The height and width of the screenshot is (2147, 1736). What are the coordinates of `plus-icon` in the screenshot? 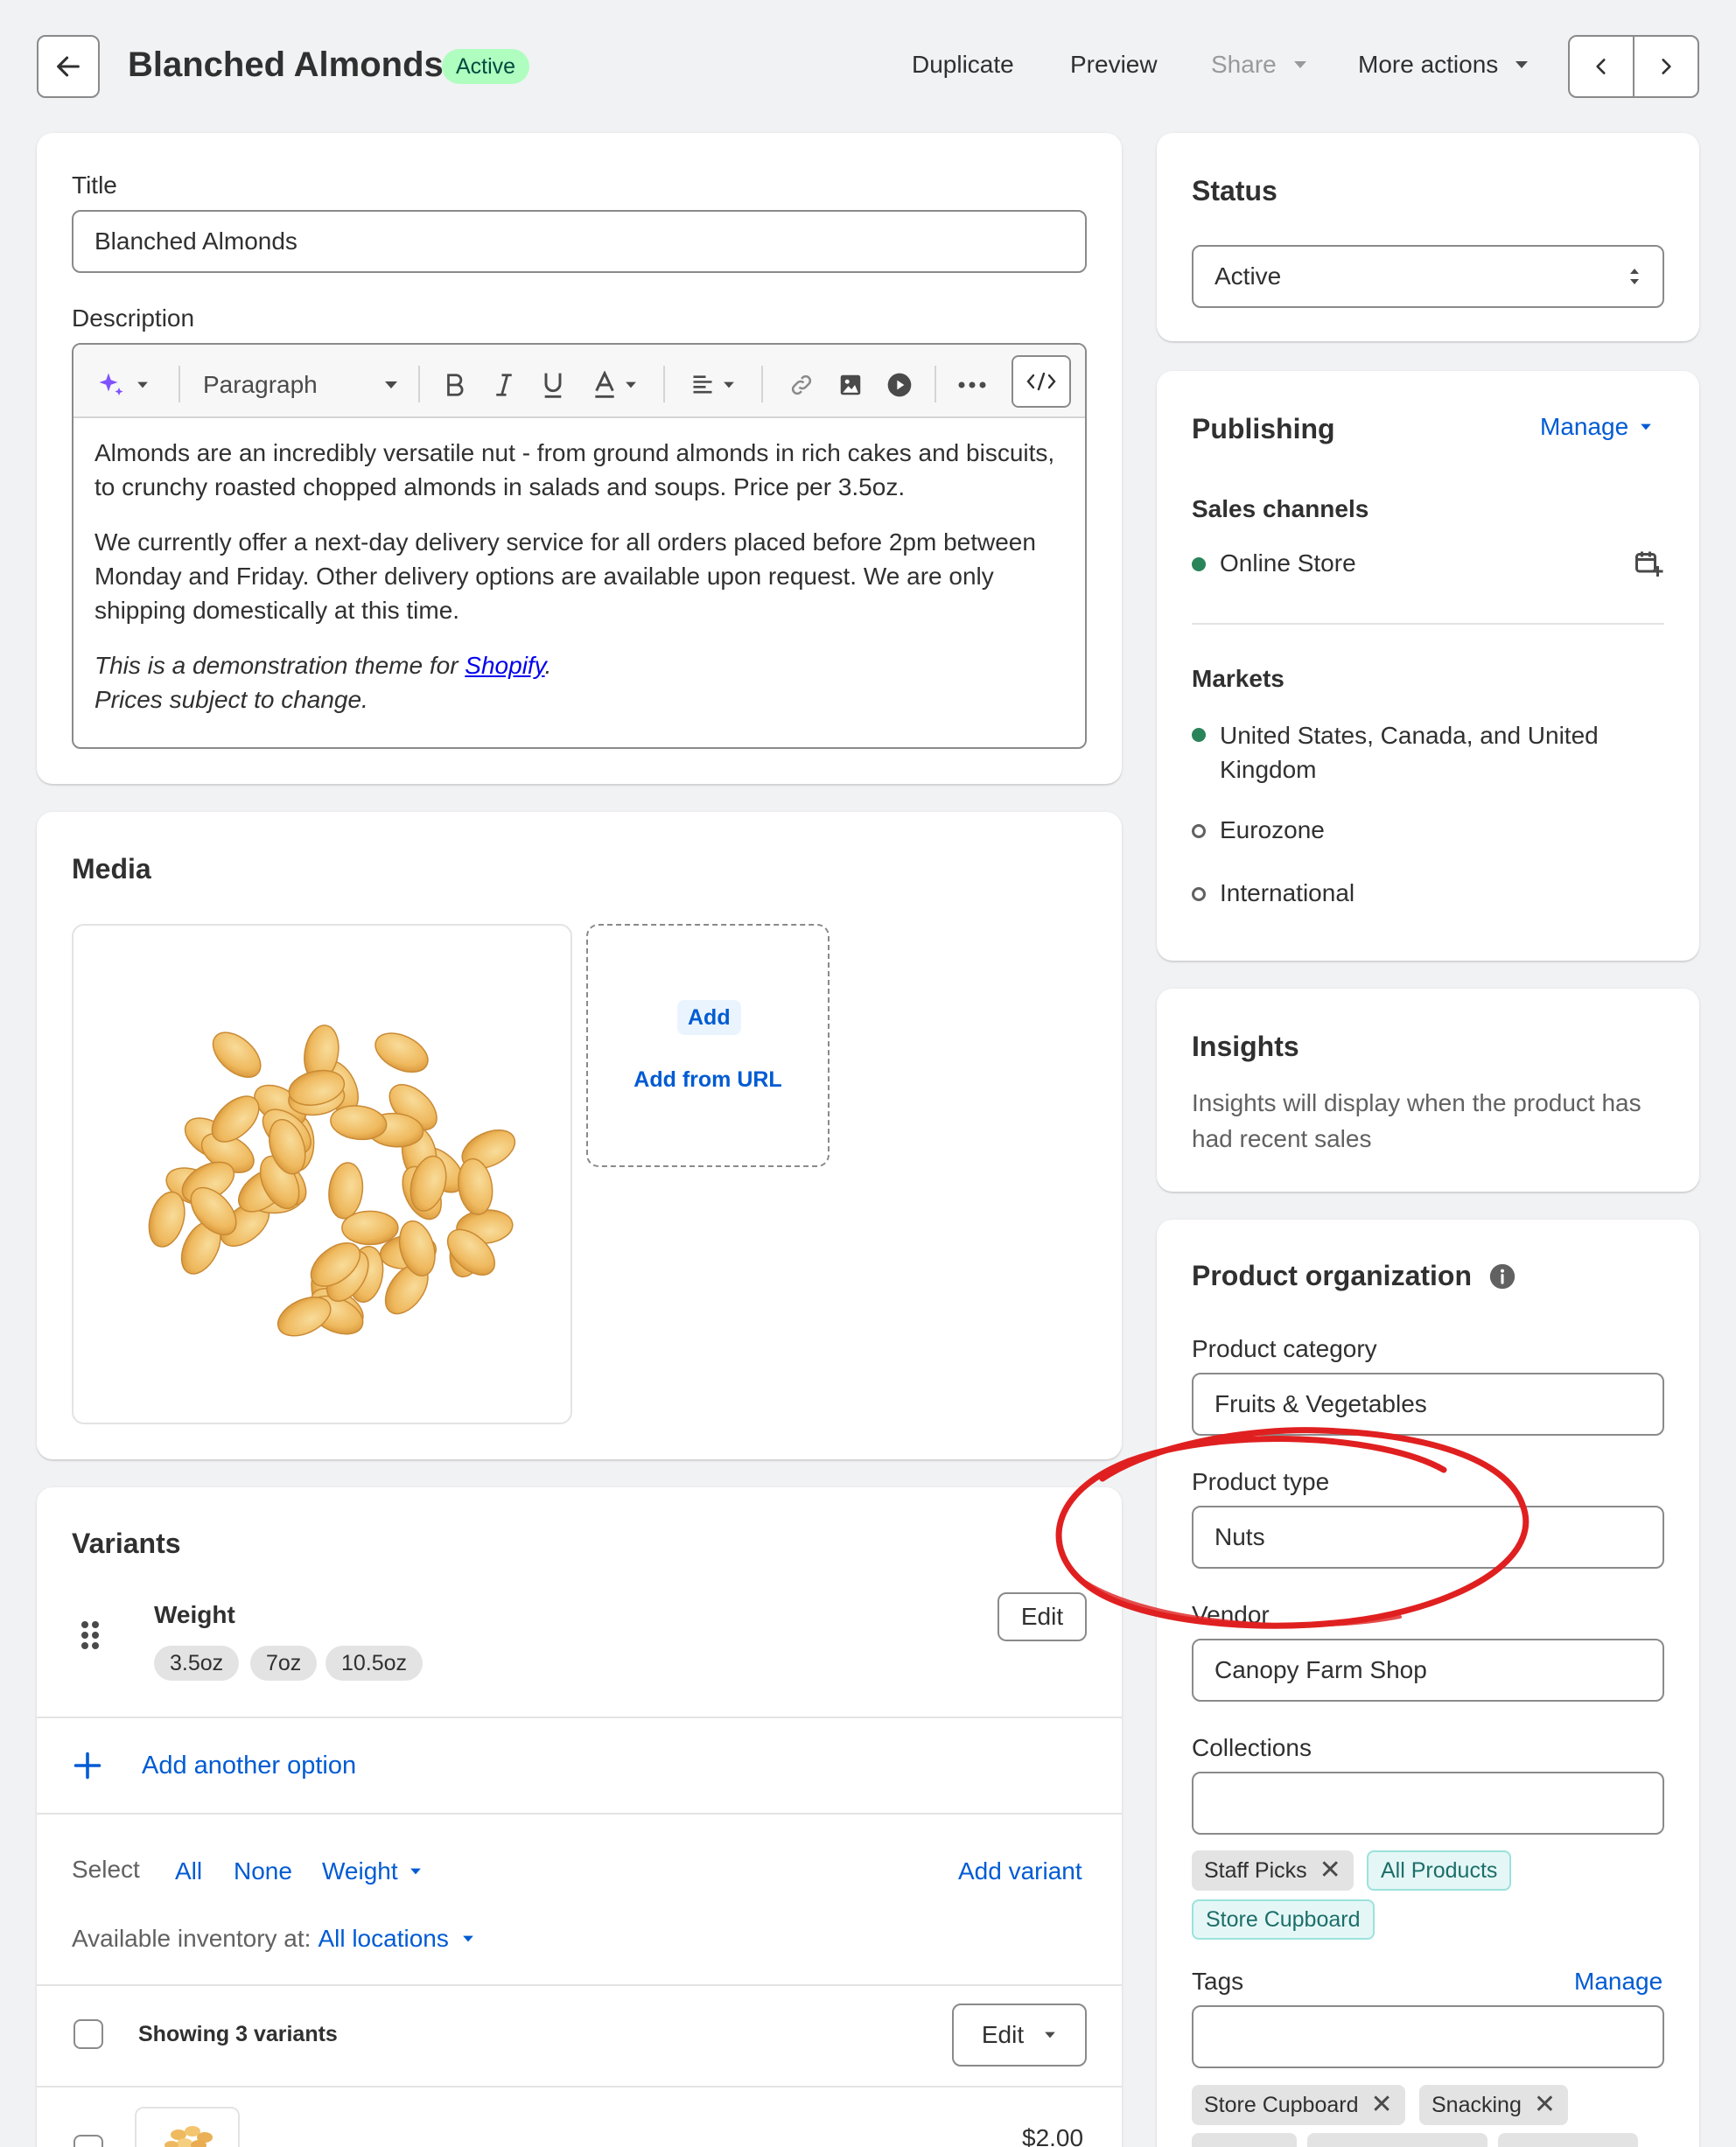 It's located at (88, 1766).